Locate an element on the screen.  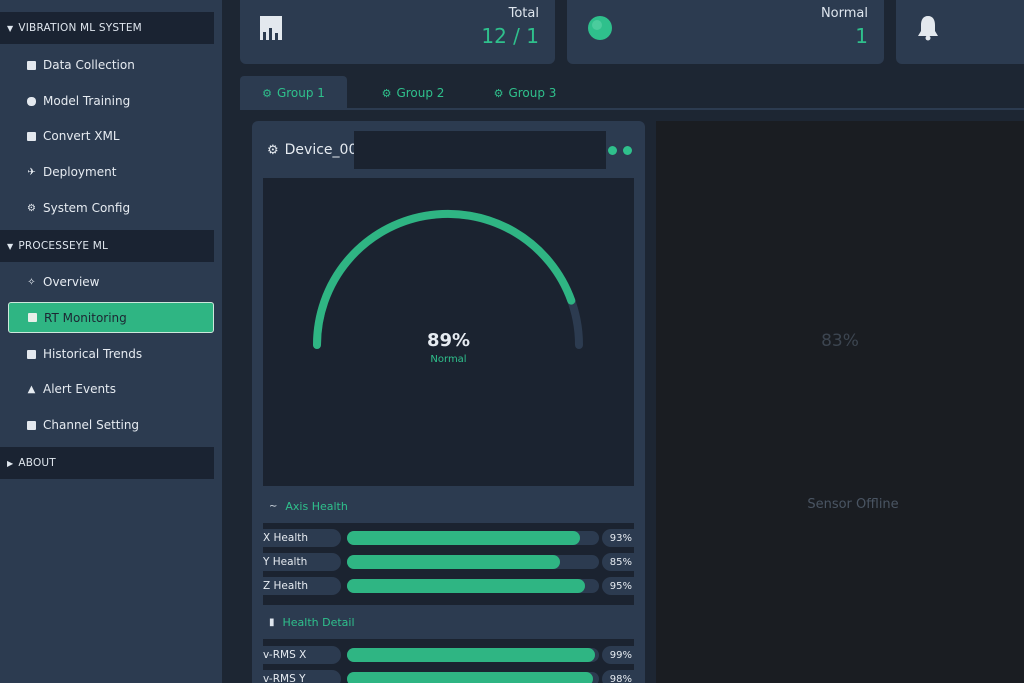
device-name: Device_00 is located at coordinates (321, 150).